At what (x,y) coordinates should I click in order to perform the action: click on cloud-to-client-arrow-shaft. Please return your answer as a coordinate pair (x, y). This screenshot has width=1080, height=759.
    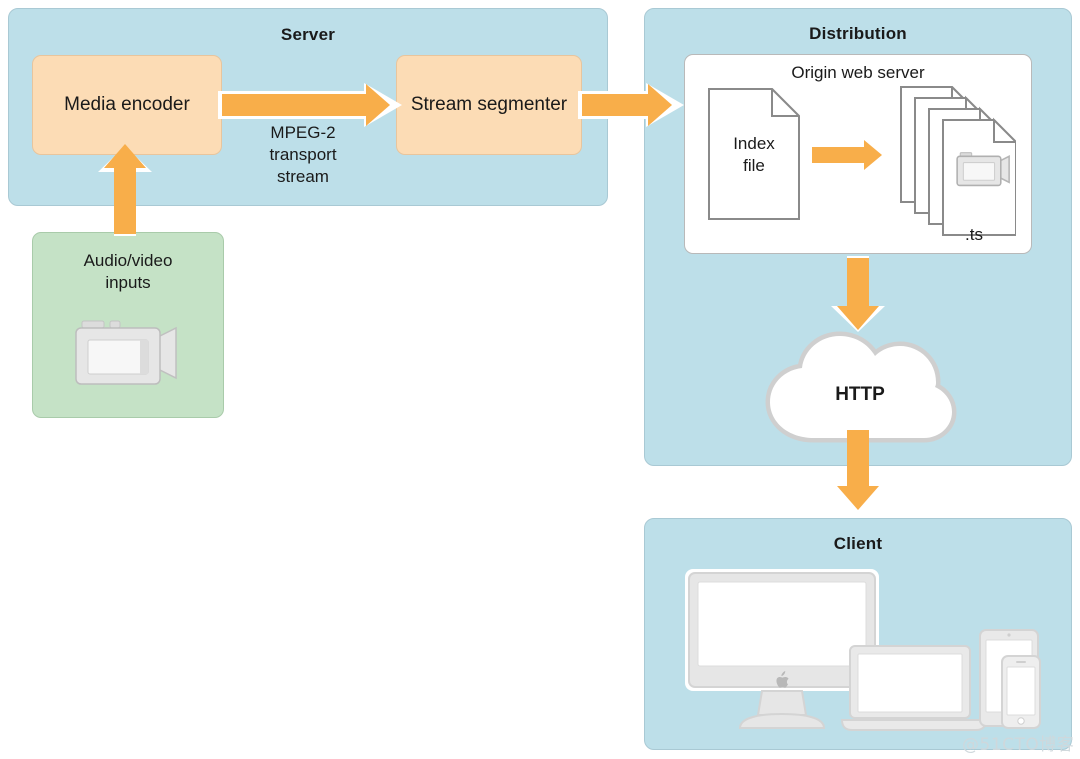
    Looking at the image, I should click on (858, 459).